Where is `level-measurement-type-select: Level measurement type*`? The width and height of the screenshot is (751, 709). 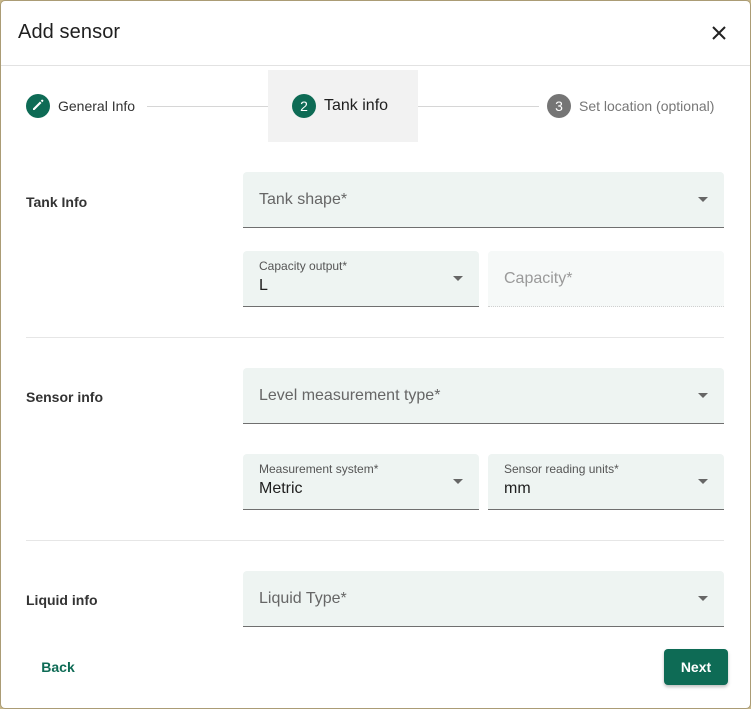 level-measurement-type-select: Level measurement type* is located at coordinates (483, 396).